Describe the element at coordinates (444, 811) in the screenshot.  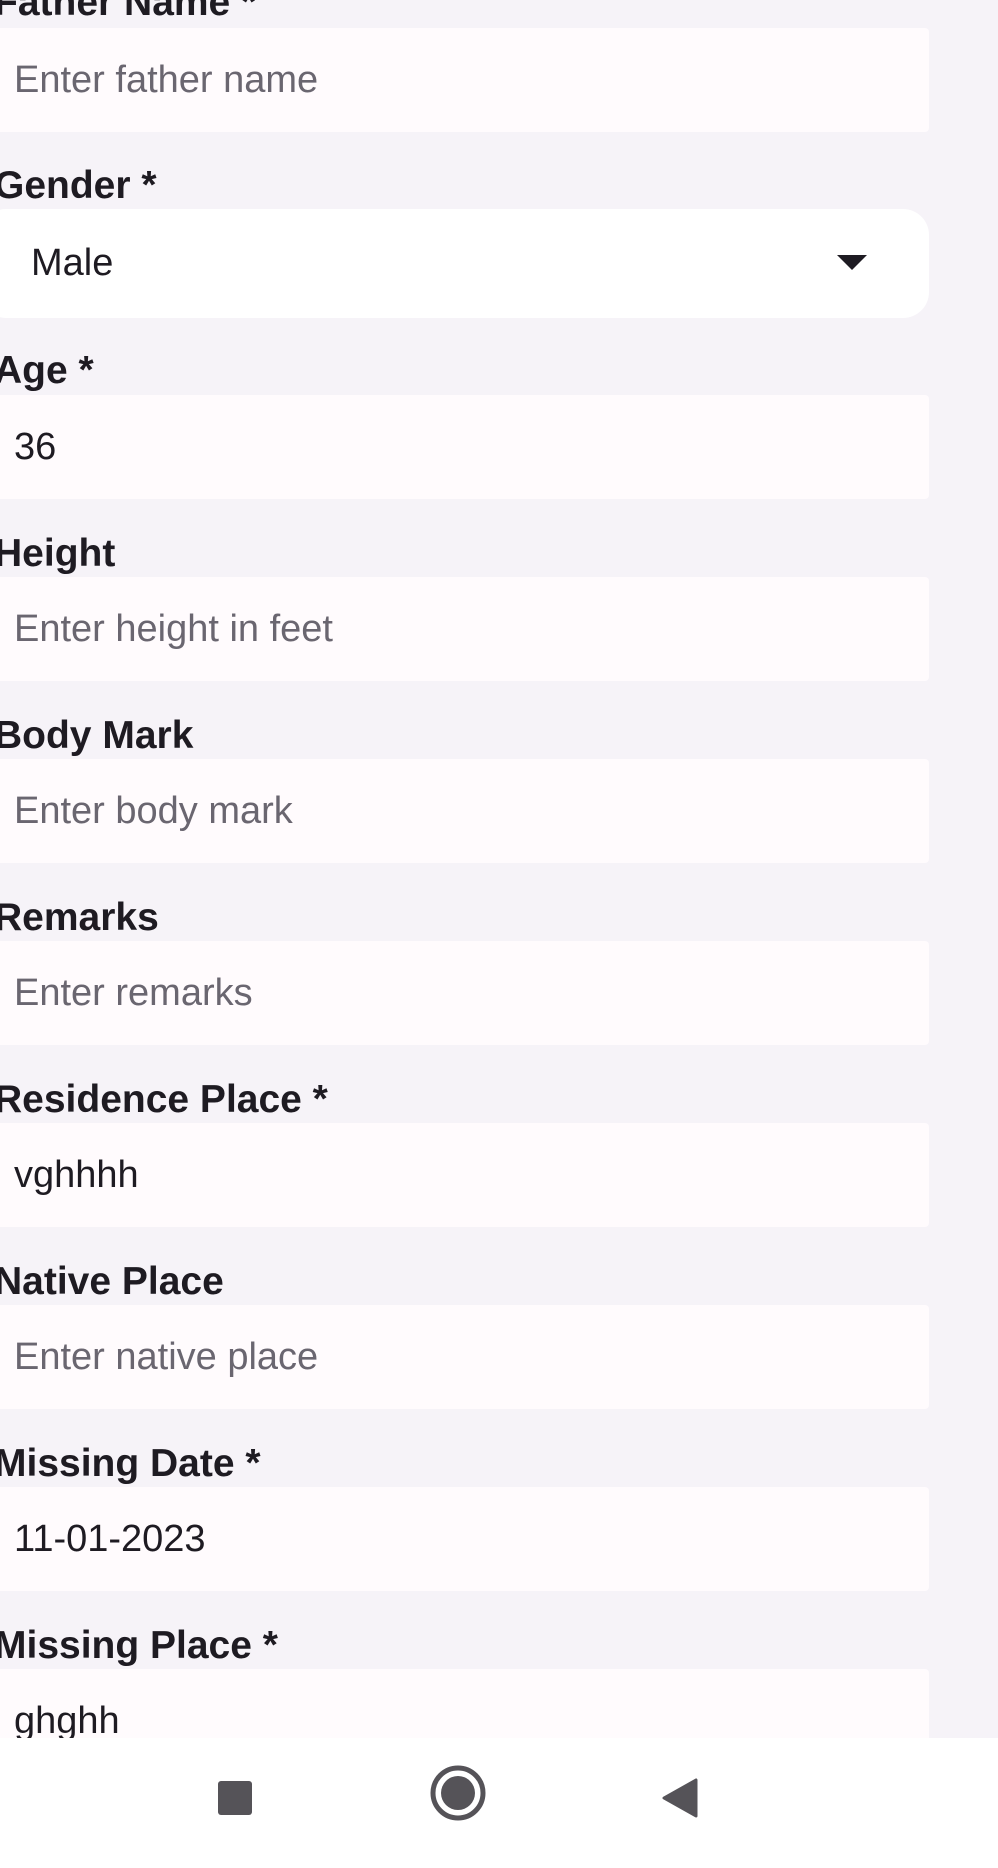
I see `body-mark-input` at that location.